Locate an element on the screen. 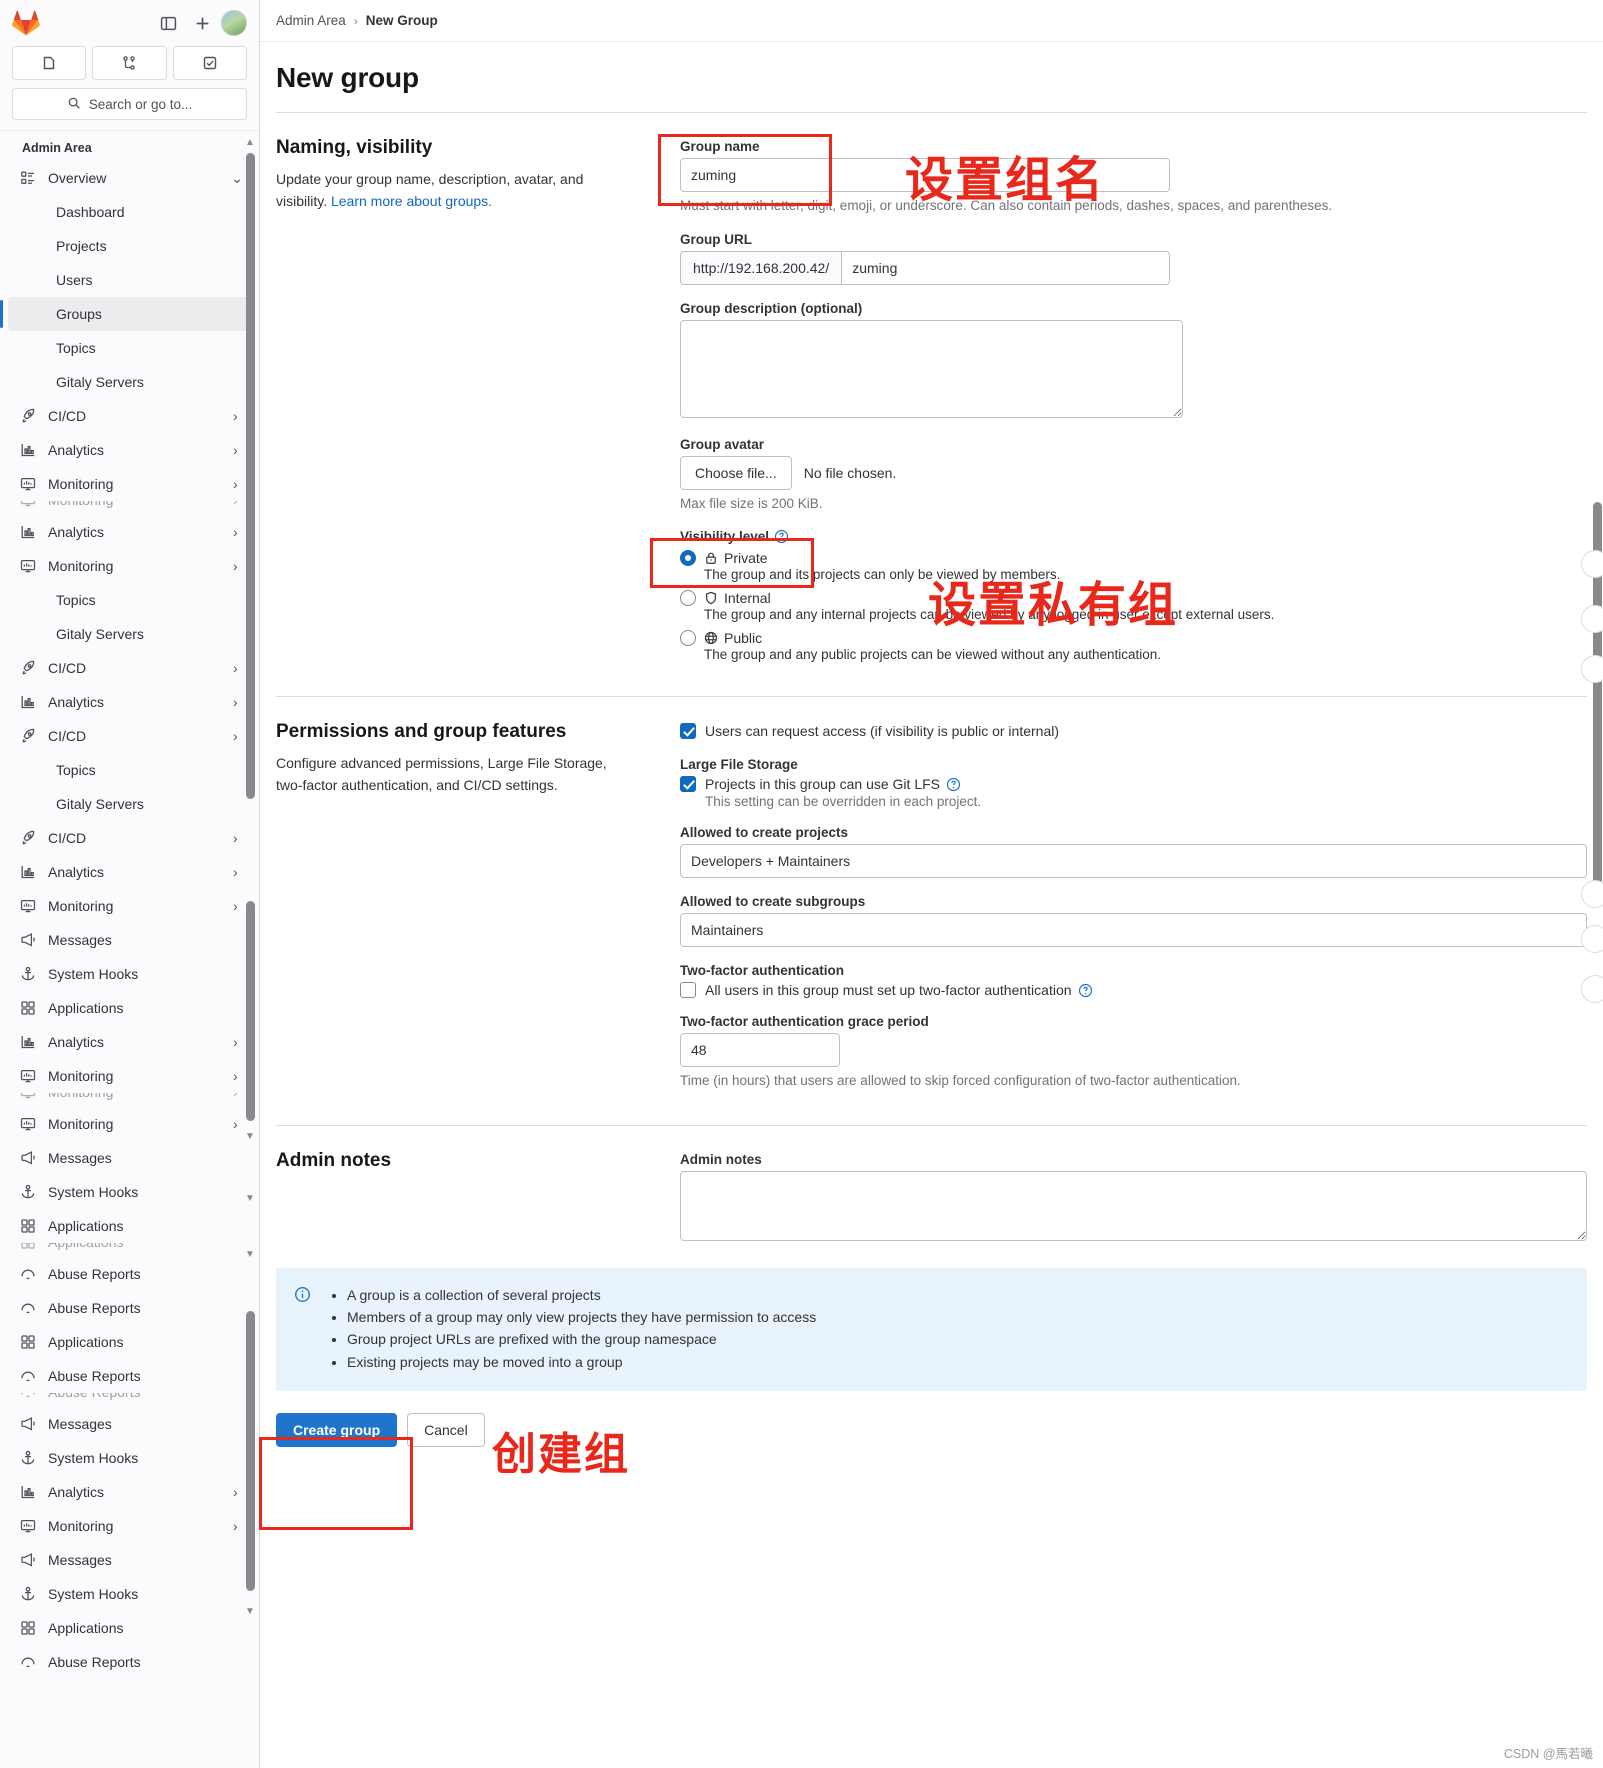 This screenshot has width=1603, height=1768. visibility-radio-public is located at coordinates (688, 638).